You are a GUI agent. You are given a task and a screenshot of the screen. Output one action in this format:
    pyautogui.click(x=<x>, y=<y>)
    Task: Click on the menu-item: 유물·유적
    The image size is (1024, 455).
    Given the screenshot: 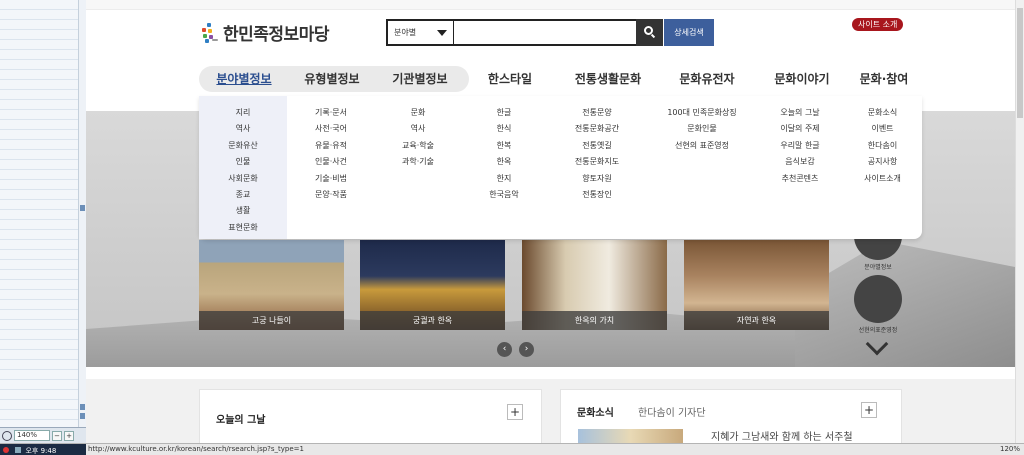 What is the action you would take?
    pyautogui.click(x=331, y=146)
    